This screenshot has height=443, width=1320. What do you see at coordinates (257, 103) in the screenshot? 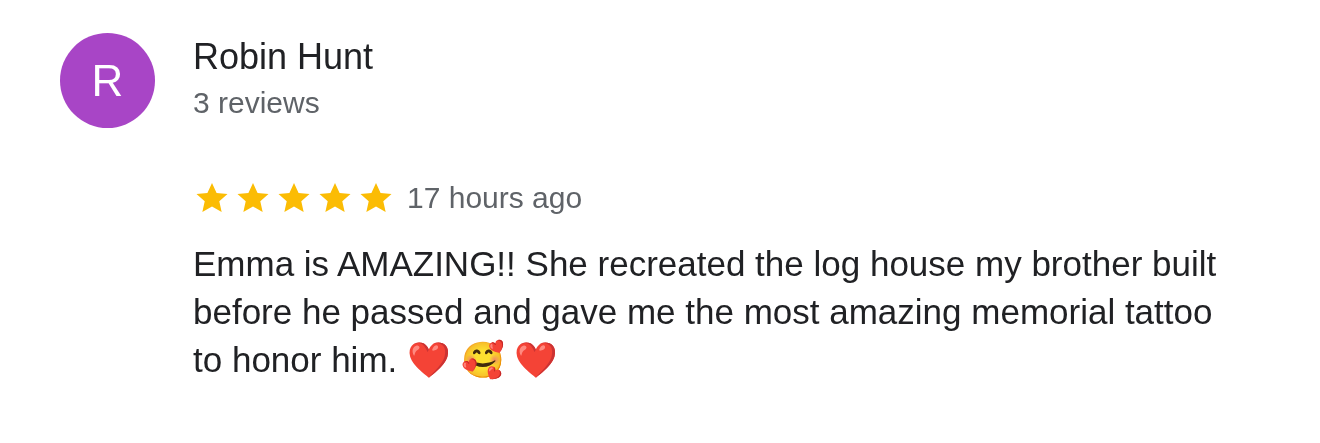
I see `review-count: 3 reviews` at bounding box center [257, 103].